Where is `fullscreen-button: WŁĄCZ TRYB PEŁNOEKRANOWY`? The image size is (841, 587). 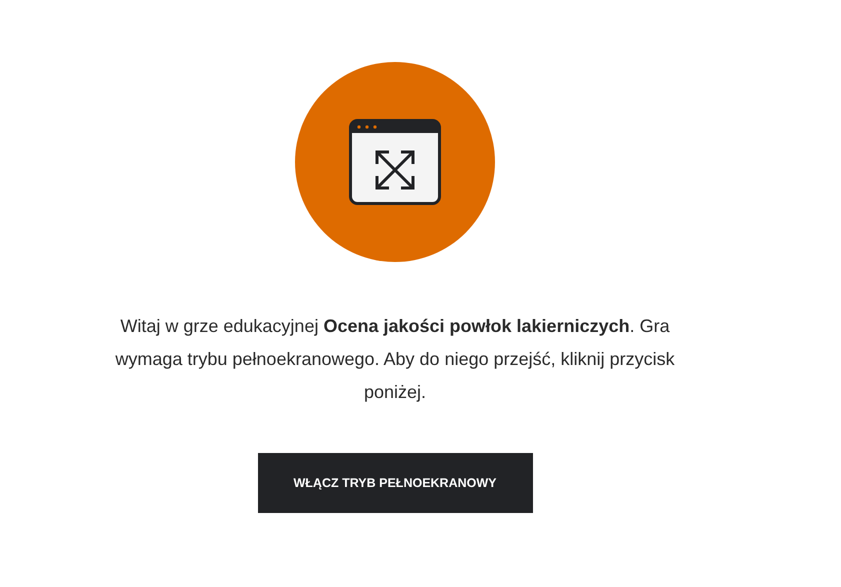 fullscreen-button: WŁĄCZ TRYB PEŁNOEKRANOWY is located at coordinates (395, 483).